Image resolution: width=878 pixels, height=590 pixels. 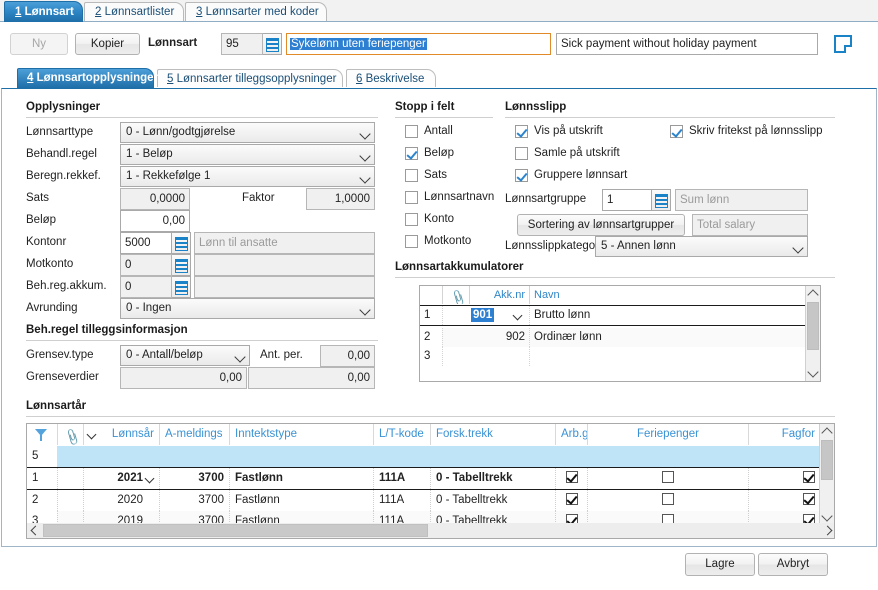 I want to click on row2-fagfor-checkbox, so click(x=809, y=499).